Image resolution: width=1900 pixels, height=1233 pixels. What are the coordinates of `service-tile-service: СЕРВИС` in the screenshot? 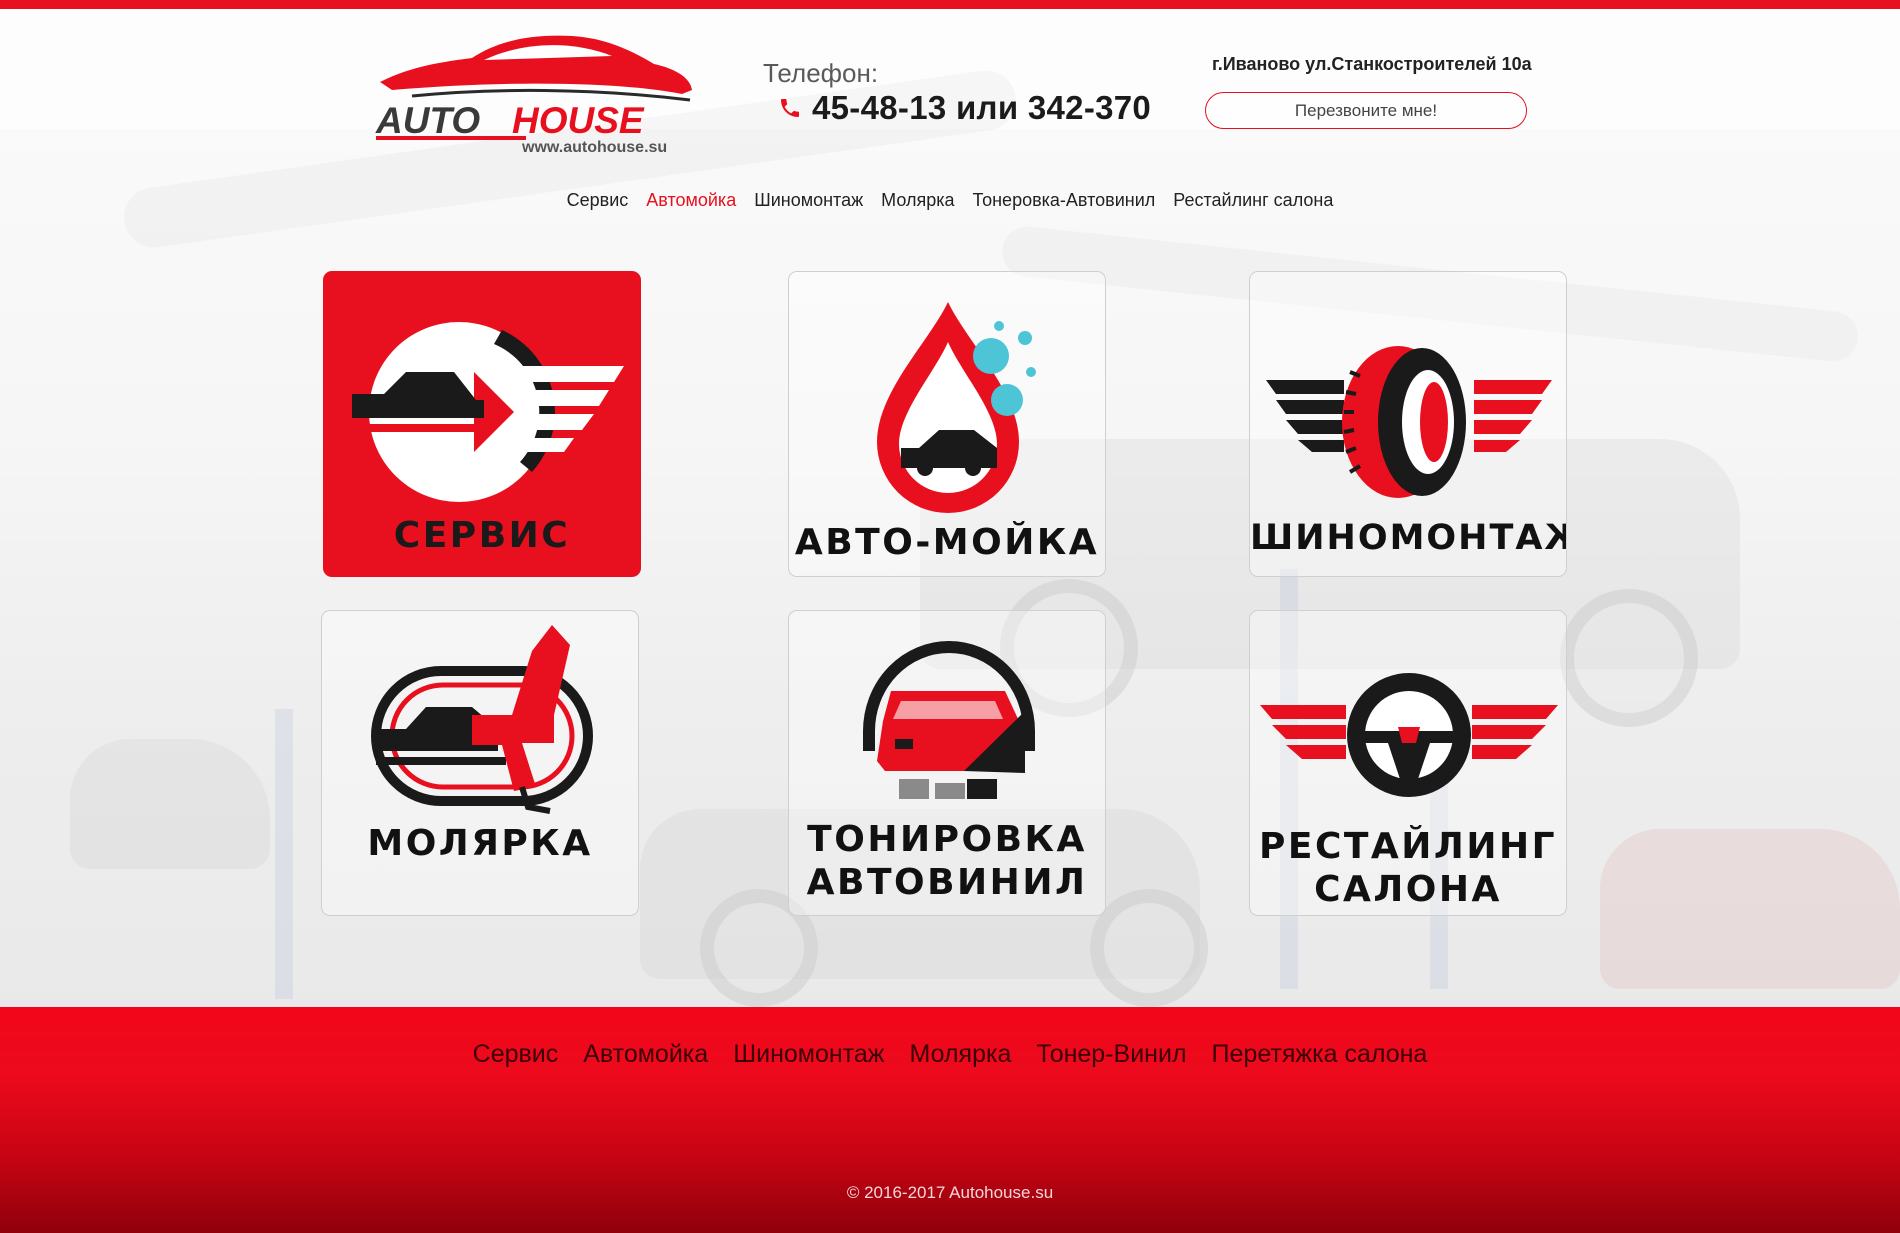 It's located at (482, 424).